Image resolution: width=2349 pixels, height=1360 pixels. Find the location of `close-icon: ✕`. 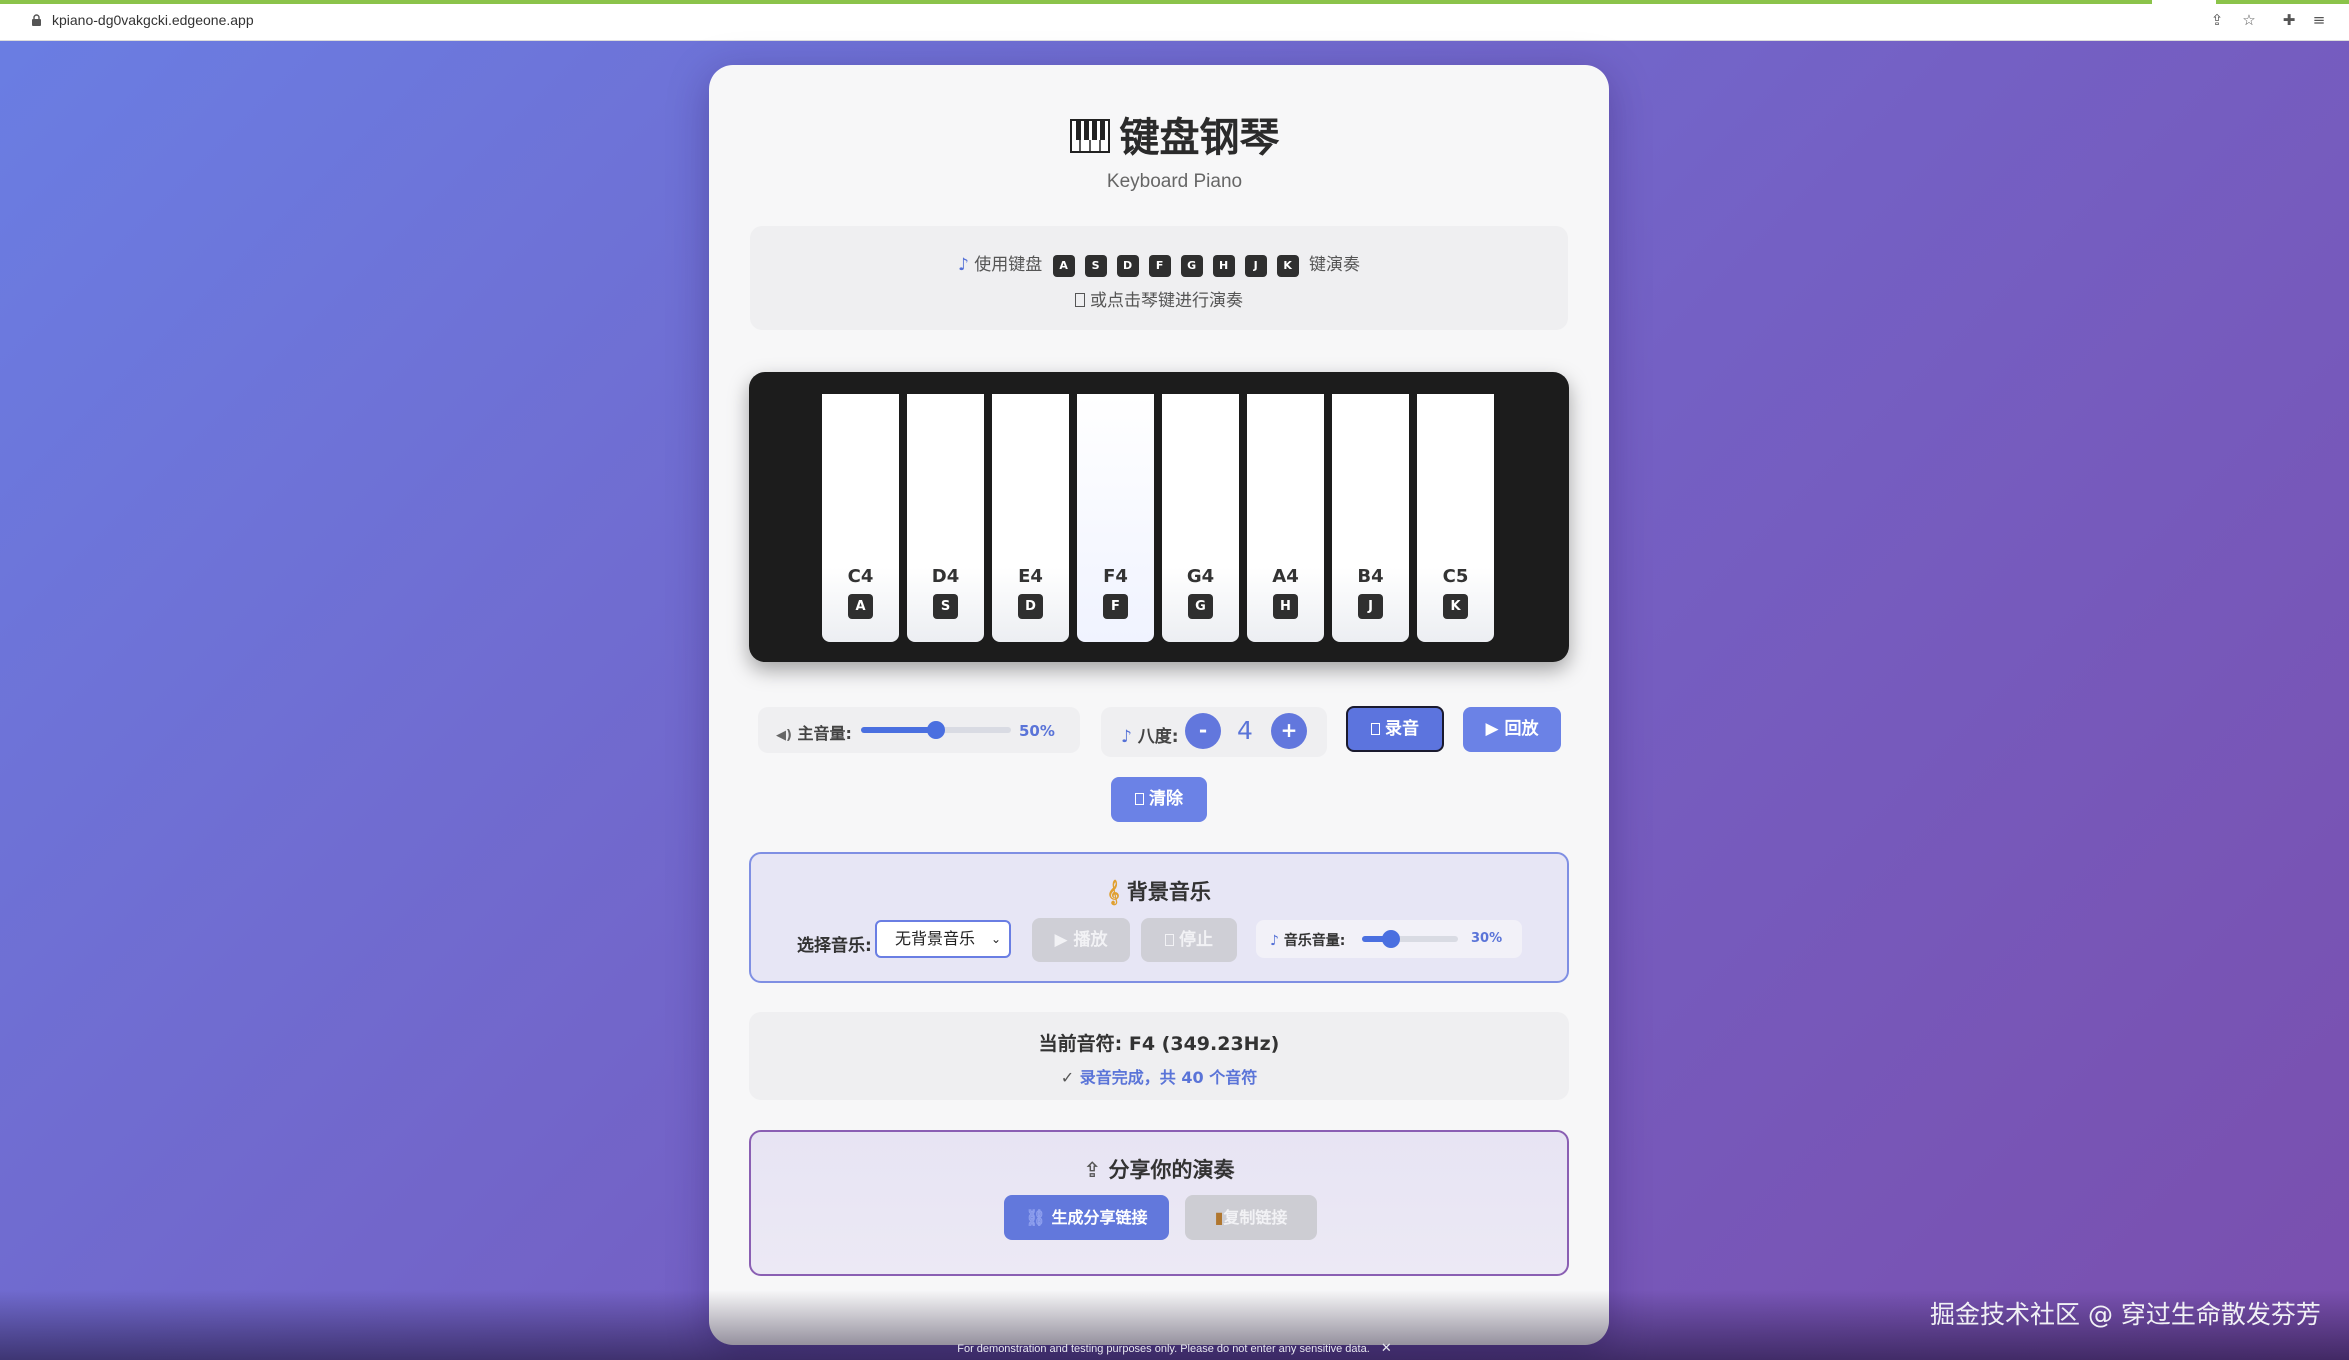

close-icon: ✕ is located at coordinates (1386, 1347).